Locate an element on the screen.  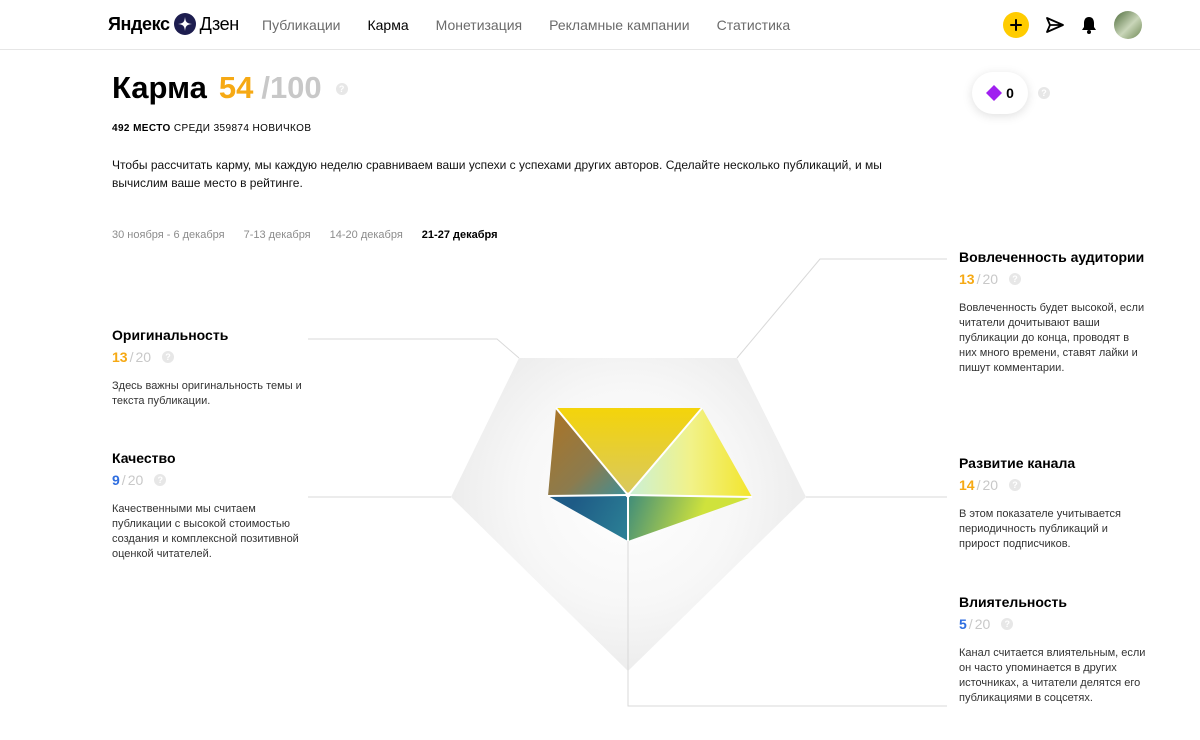
radar-center is located at coordinates (628, 495).